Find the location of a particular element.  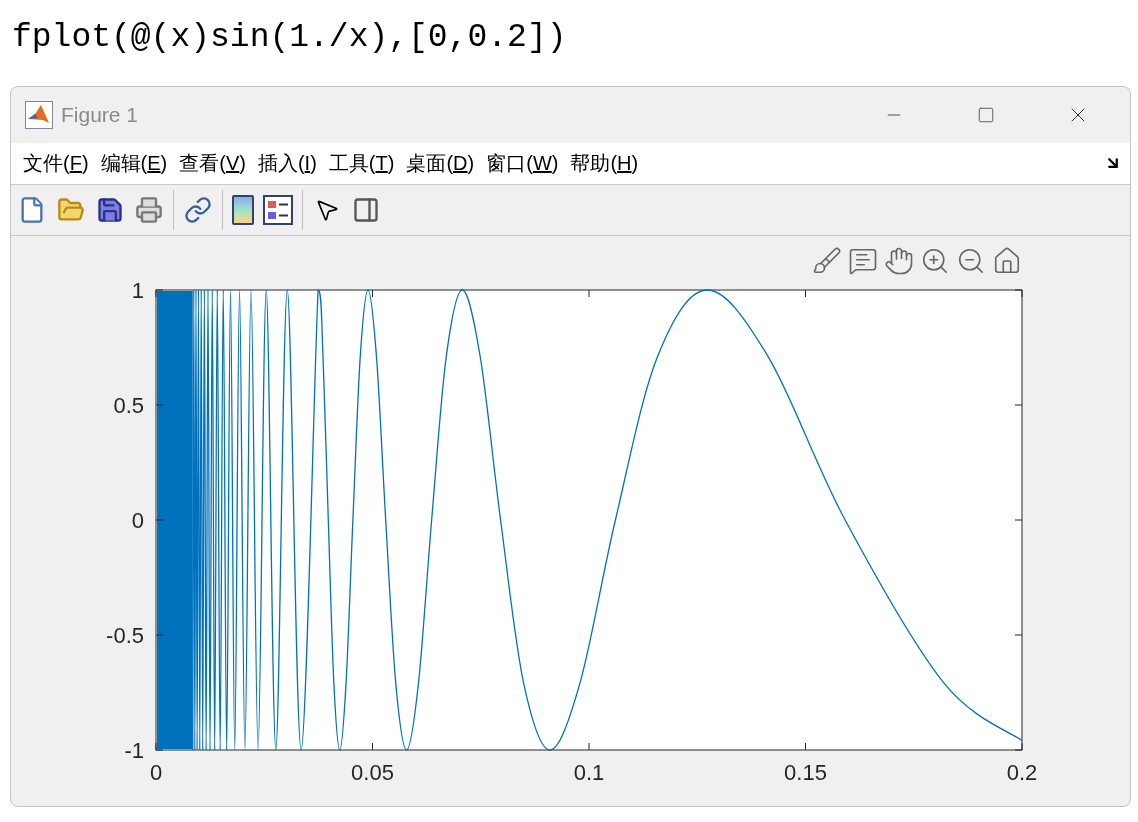

y-tick-label: 1 is located at coordinates (137, 290).